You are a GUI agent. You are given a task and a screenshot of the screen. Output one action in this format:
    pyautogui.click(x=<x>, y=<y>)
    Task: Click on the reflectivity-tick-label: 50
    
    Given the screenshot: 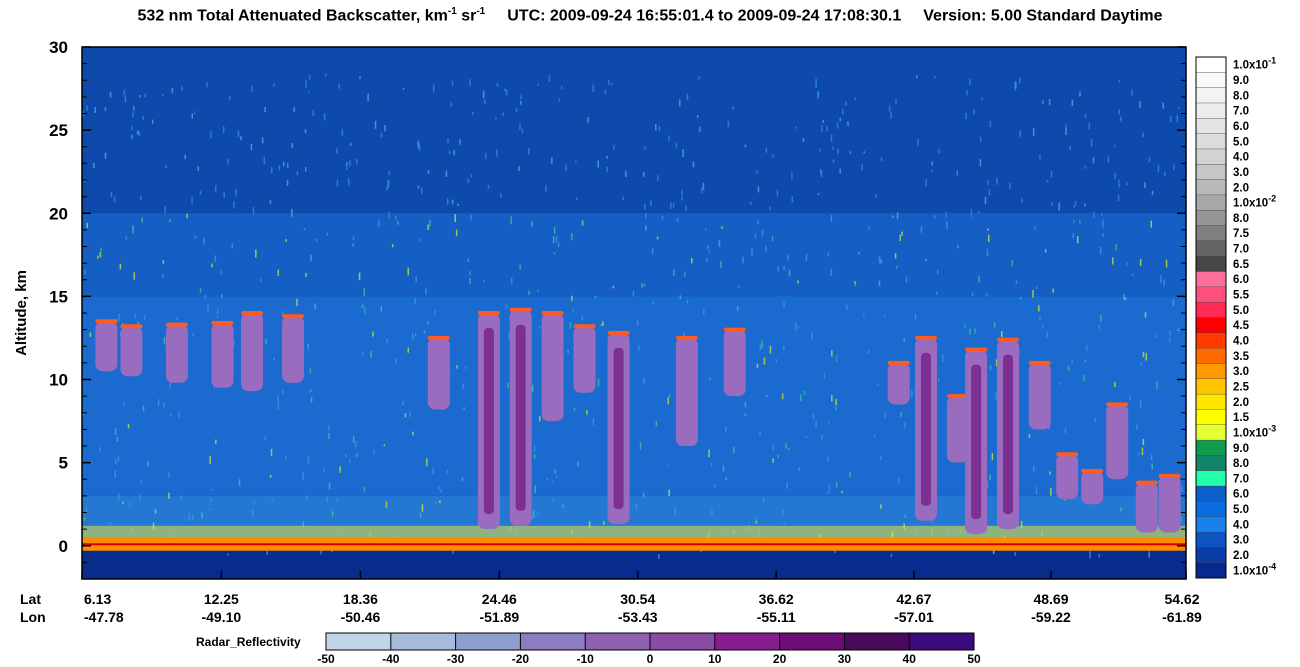 What is the action you would take?
    pyautogui.click(x=974, y=659)
    